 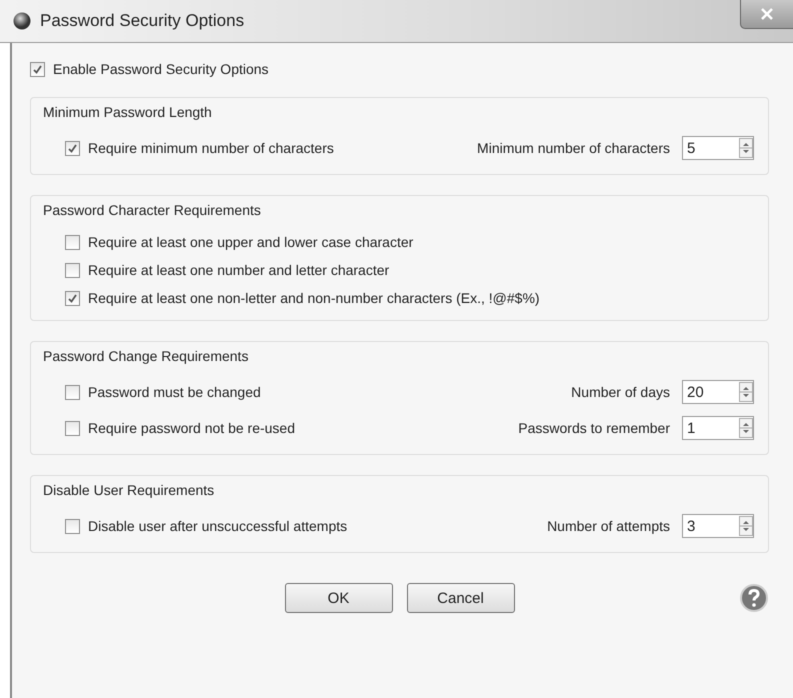 I want to click on checkbox-label: Require at least one non-letter and non-number characters (Ex., !@#$%), so click(x=314, y=298).